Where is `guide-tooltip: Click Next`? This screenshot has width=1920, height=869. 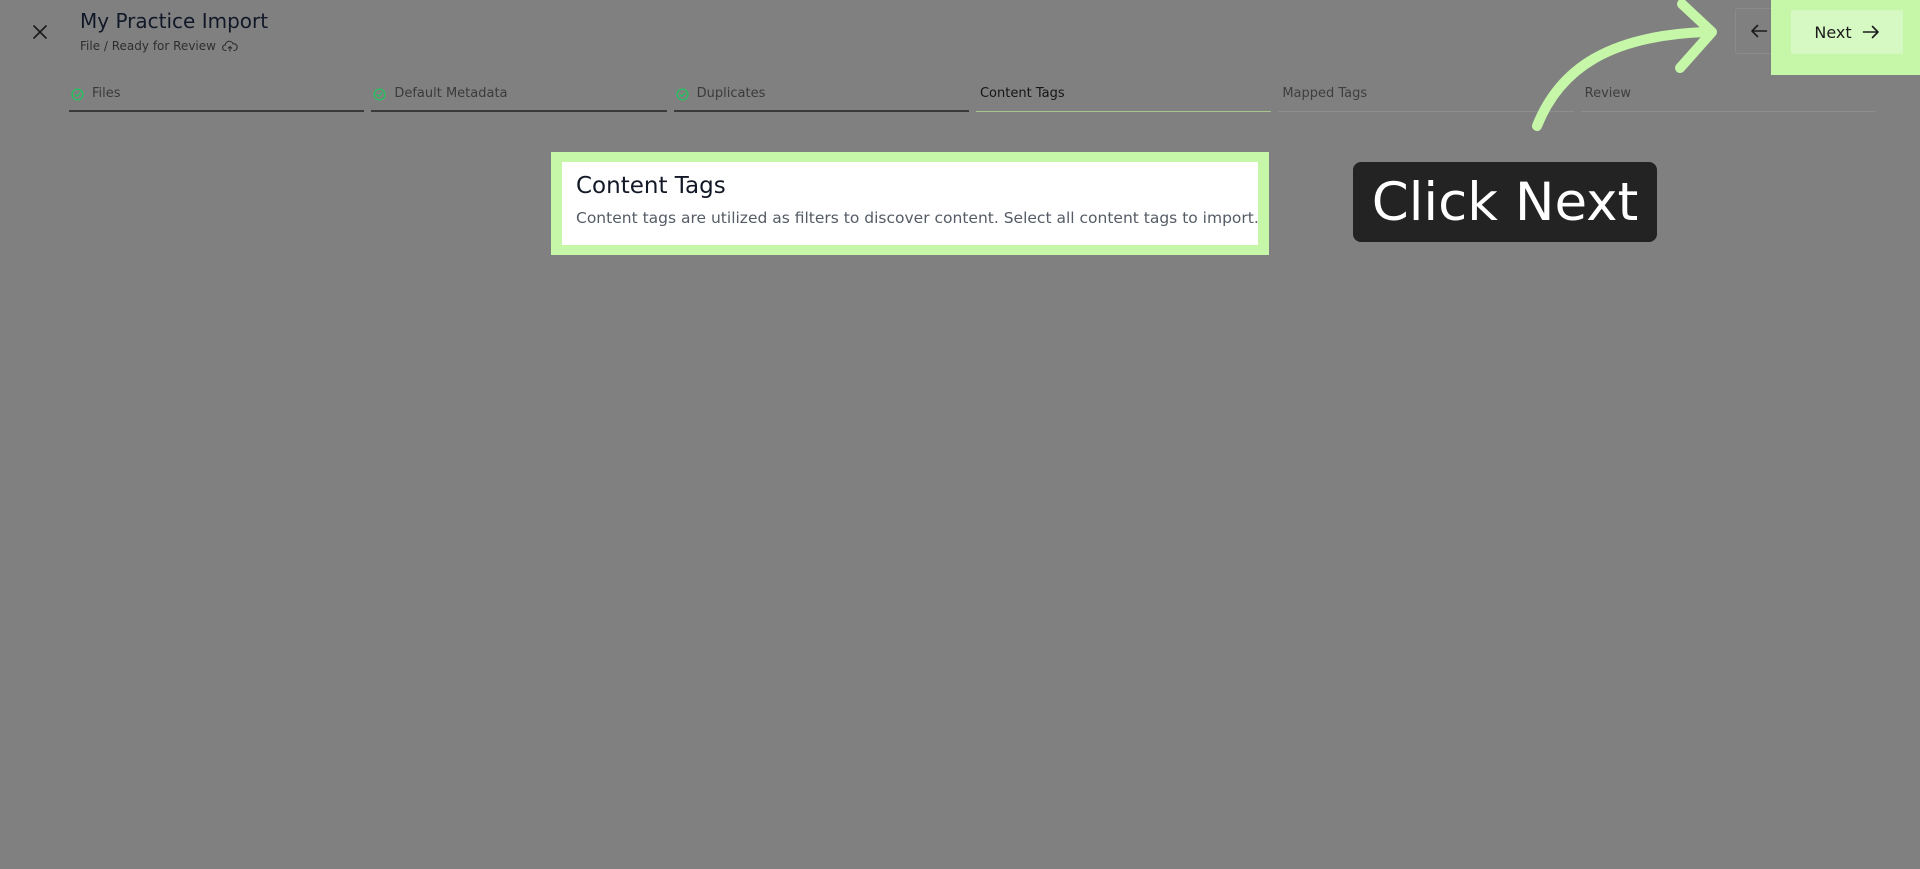
guide-tooltip: Click Next is located at coordinates (1505, 202).